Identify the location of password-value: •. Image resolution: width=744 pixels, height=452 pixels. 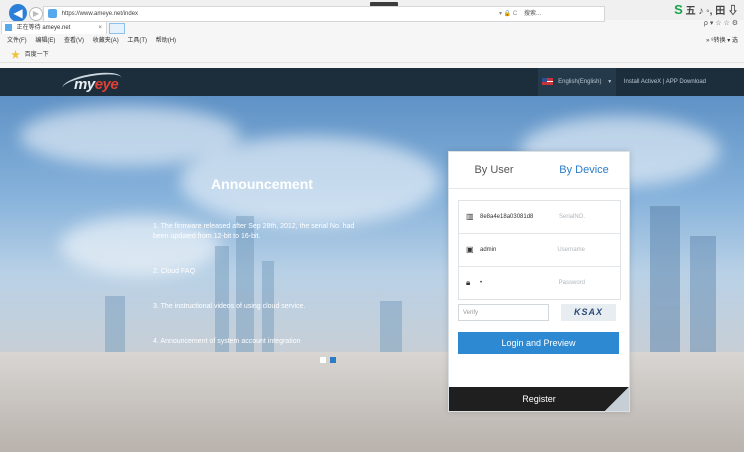
(481, 283).